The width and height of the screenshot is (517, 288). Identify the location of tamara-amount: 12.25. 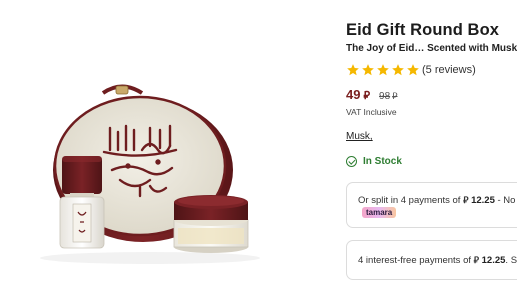
(483, 200).